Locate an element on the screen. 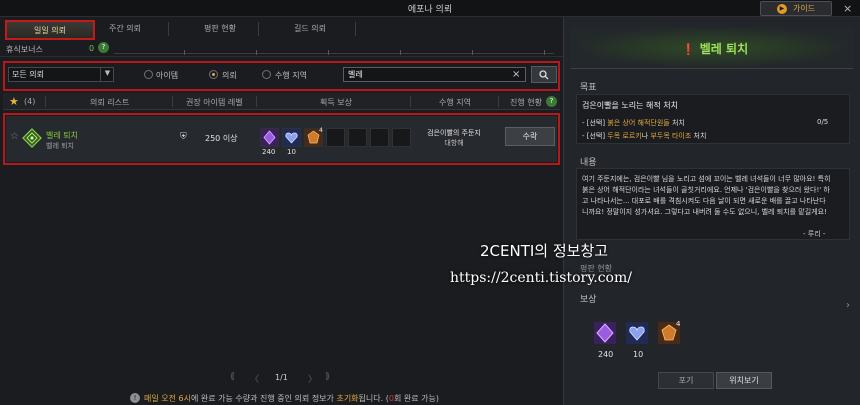 The image size is (860, 405). reward-count: 10 is located at coordinates (291, 152).